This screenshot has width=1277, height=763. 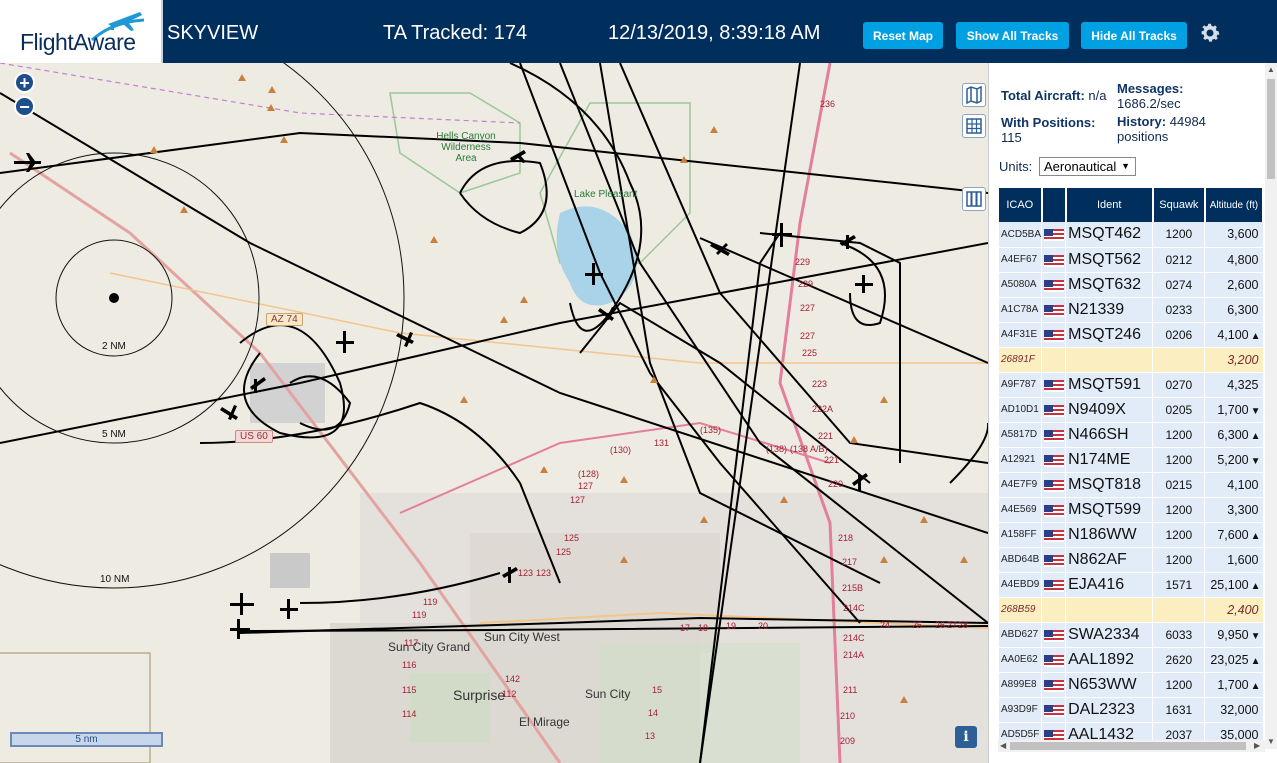 I want to click on aircraft-row: A9F787 MSQT591 0270 4,325, so click(x=1131, y=385).